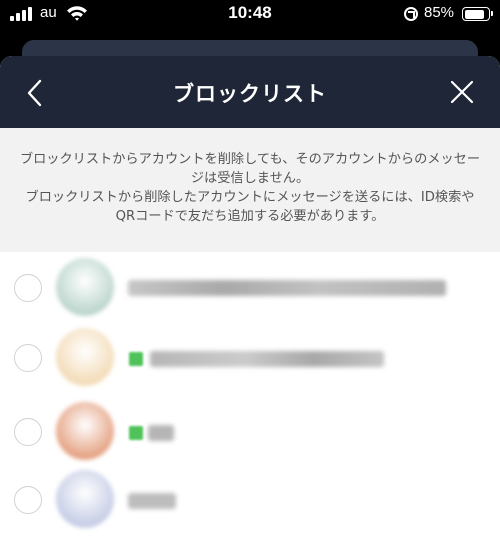 This screenshot has height=546, width=500. I want to click on header: ブロックリスト, so click(250, 92).